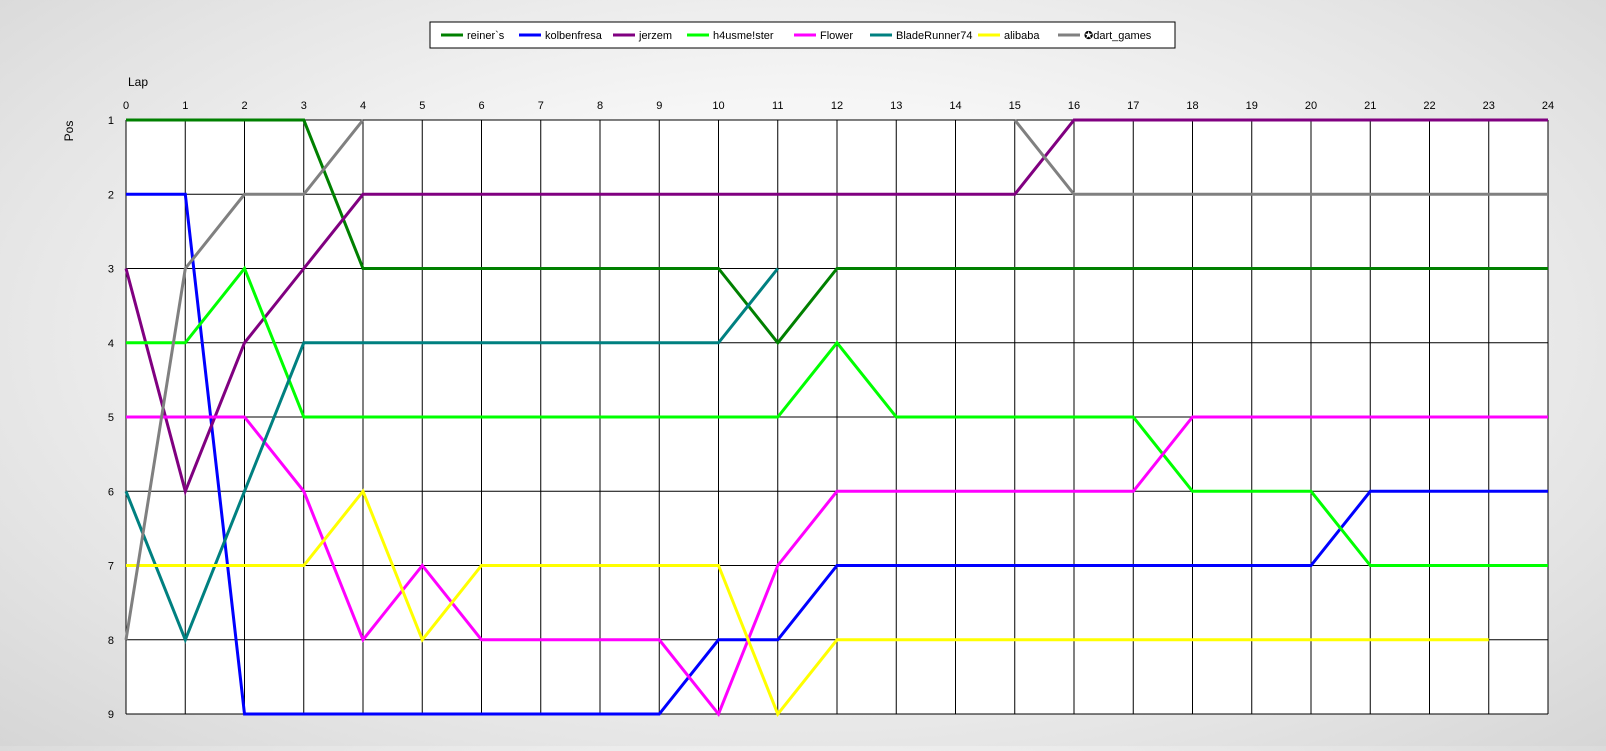 The height and width of the screenshot is (751, 1606). I want to click on y-tick-label: 8, so click(111, 641).